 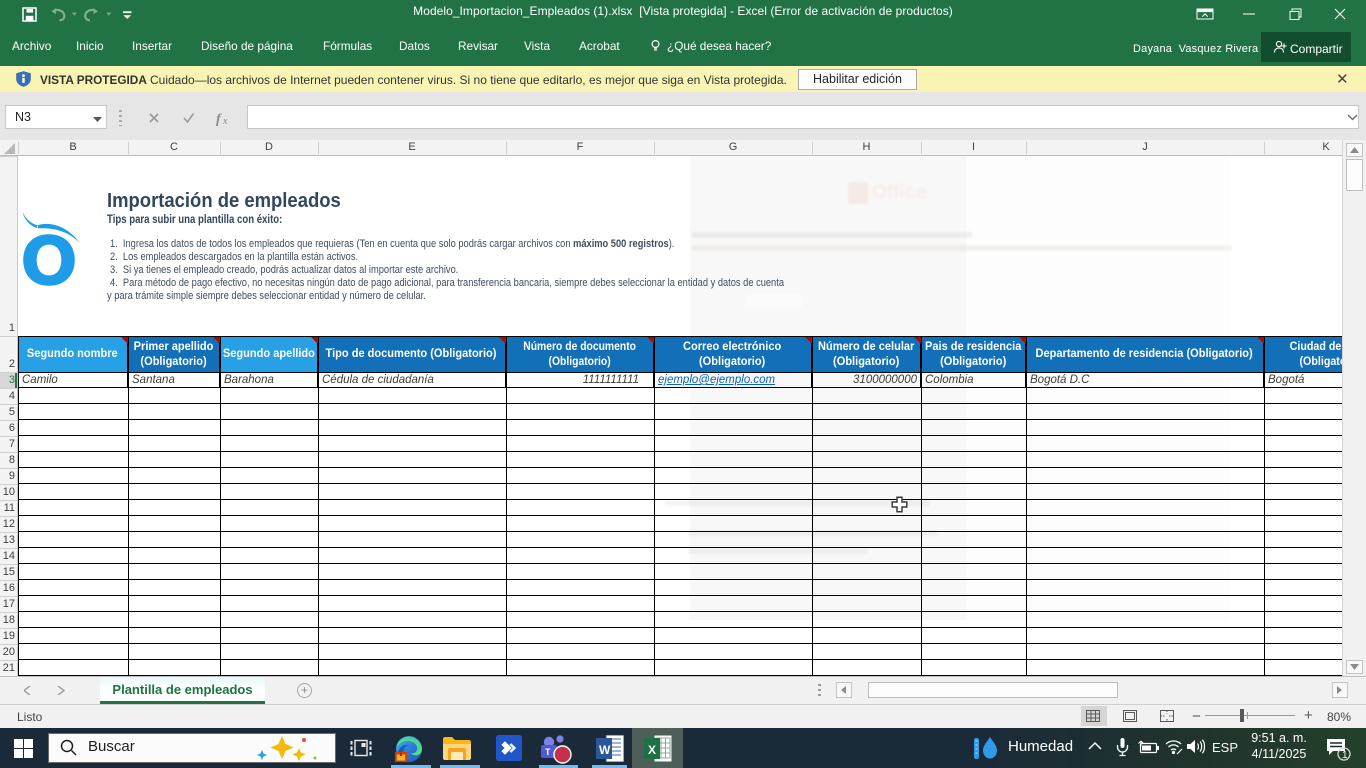 What do you see at coordinates (652, 750) in the screenshot?
I see `svg-text: X` at bounding box center [652, 750].